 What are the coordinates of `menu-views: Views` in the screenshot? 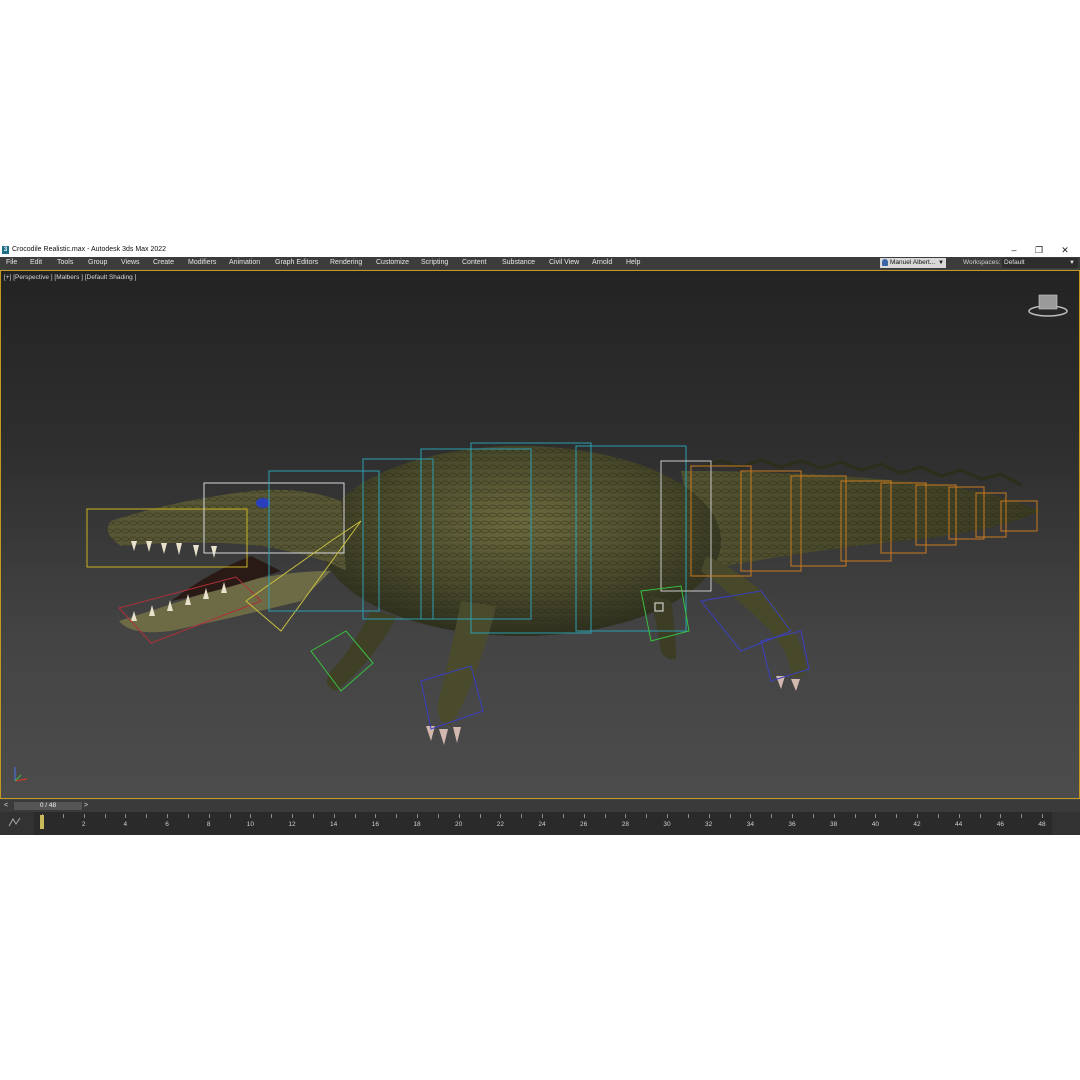 It's located at (130, 262).